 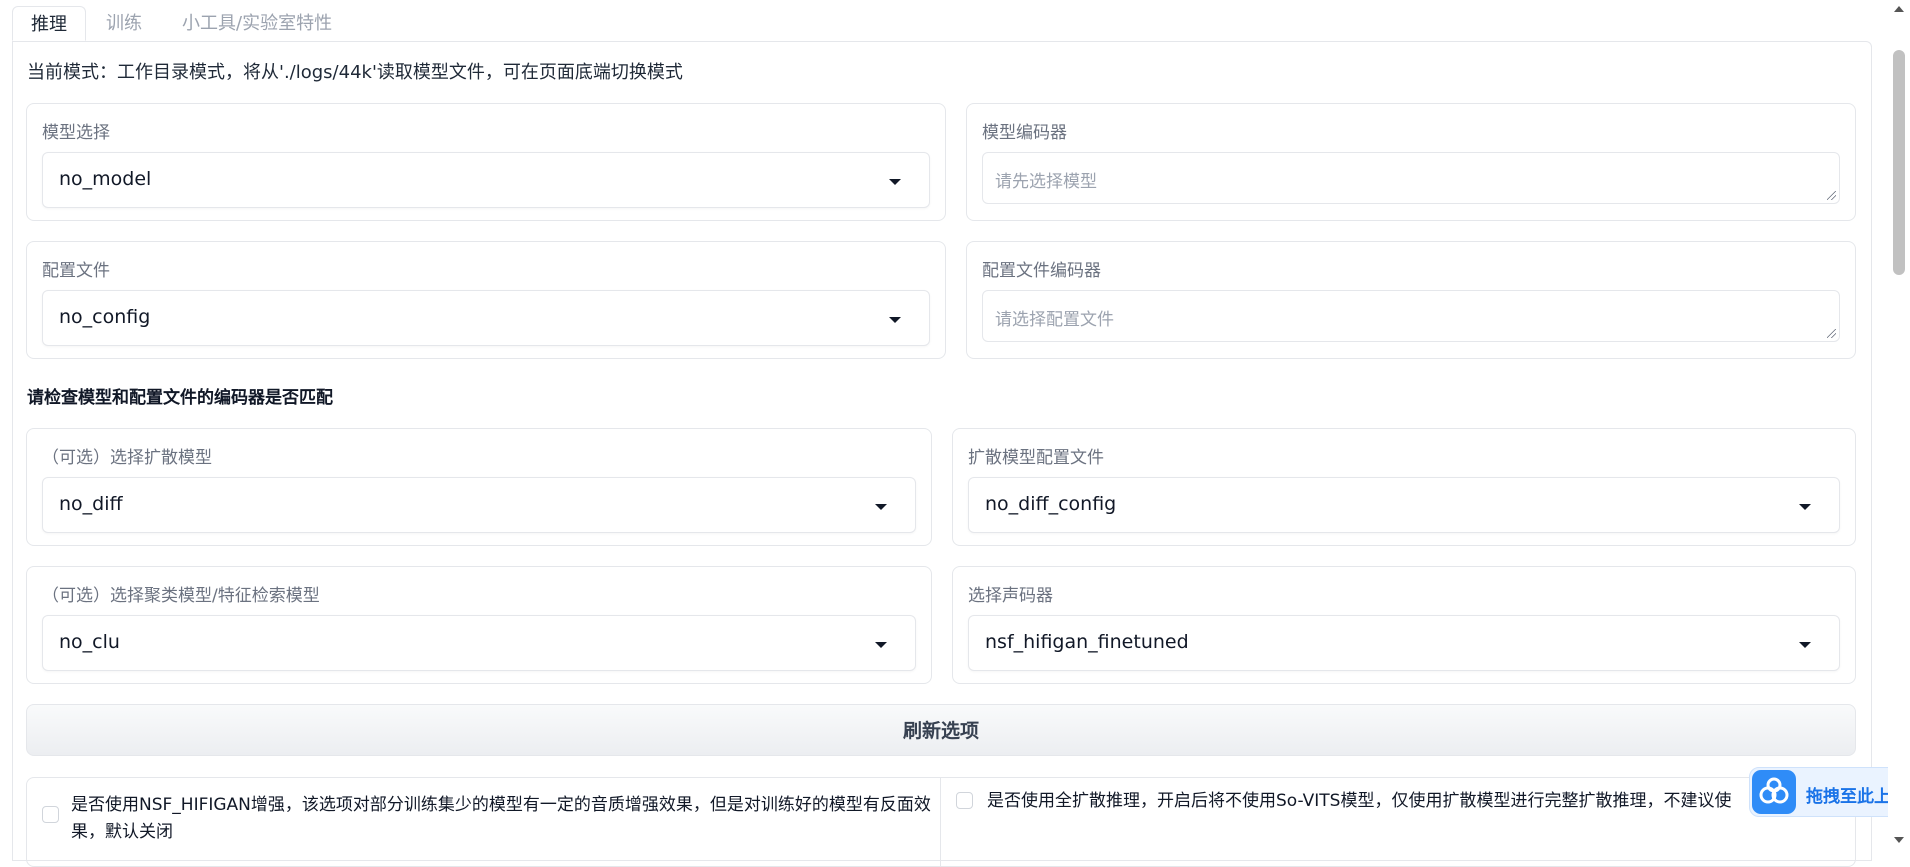 What do you see at coordinates (180, 398) in the screenshot?
I see `encoder-match-warning: 请检查模型和配置文件的编码器是否匹配` at bounding box center [180, 398].